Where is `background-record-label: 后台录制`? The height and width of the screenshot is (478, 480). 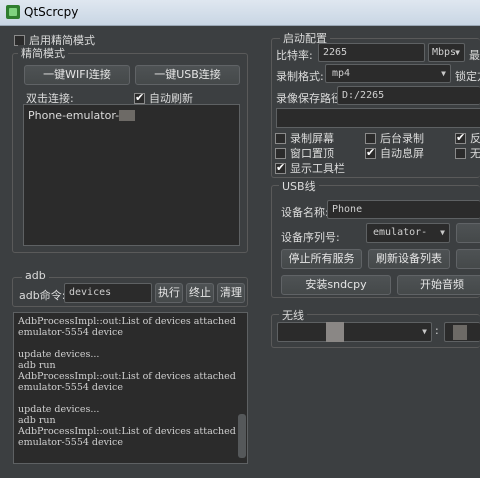
background-record-label: 后台录制 is located at coordinates (402, 138).